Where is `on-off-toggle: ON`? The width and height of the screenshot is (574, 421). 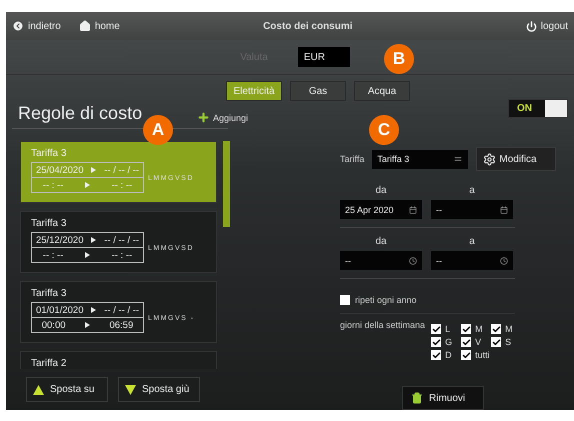
on-off-toggle: ON is located at coordinates (538, 108).